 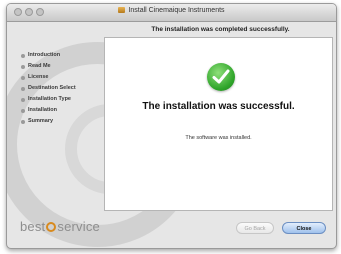 What do you see at coordinates (33, 226) in the screenshot?
I see `logo-text-before: best` at bounding box center [33, 226].